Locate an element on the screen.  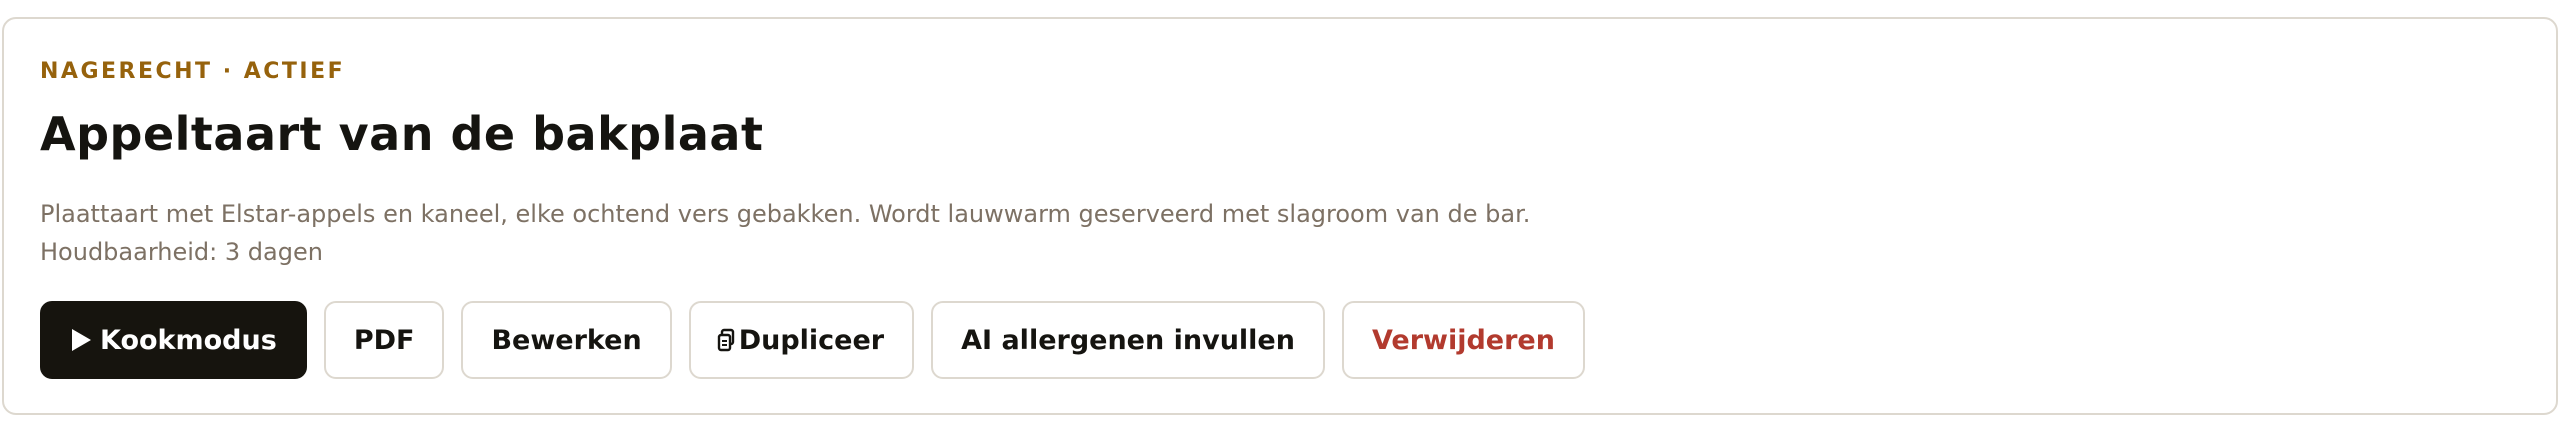
pdf-label: PDF is located at coordinates (384, 340).